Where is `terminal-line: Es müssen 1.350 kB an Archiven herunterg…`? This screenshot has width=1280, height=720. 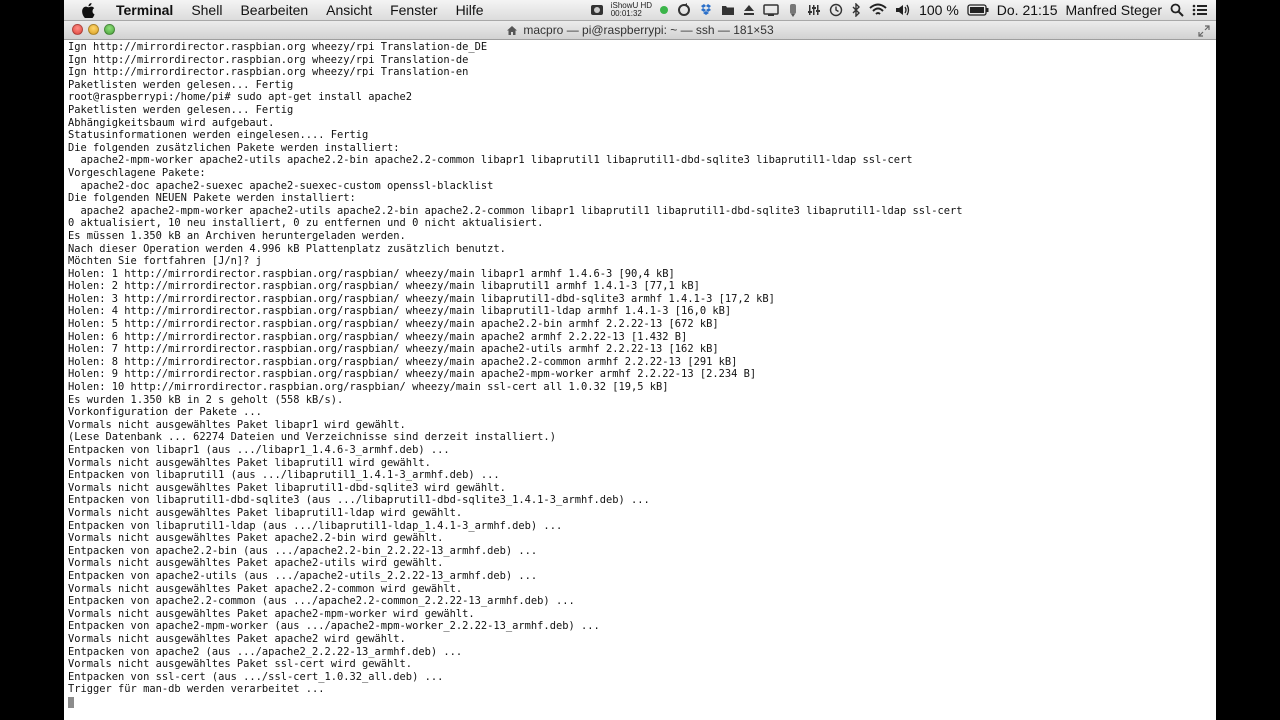
terminal-line: Es müssen 1.350 kB an Archiven herunterg… is located at coordinates (237, 235).